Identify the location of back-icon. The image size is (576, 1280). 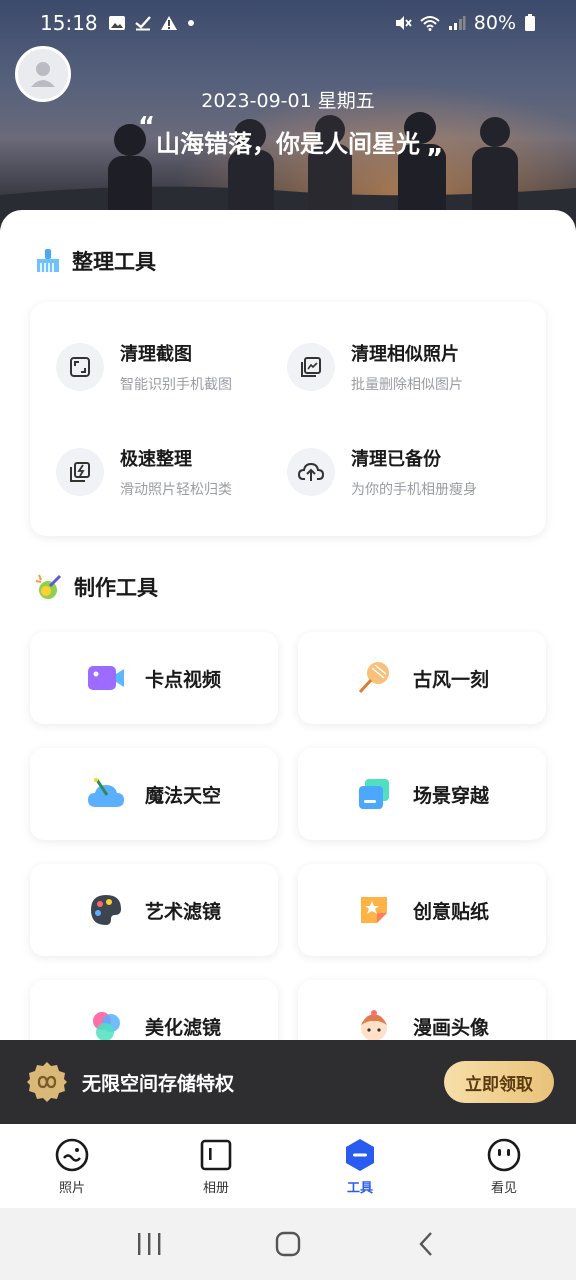
(427, 1244).